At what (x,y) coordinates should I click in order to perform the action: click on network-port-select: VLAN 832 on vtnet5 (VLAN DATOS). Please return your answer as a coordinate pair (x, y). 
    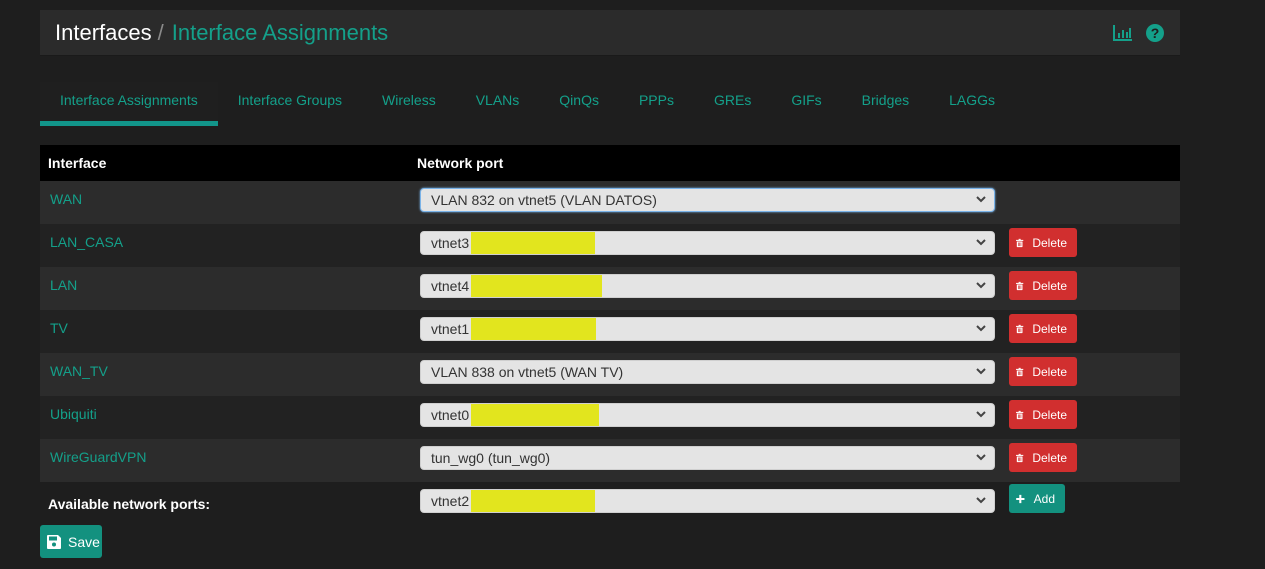
    Looking at the image, I should click on (707, 200).